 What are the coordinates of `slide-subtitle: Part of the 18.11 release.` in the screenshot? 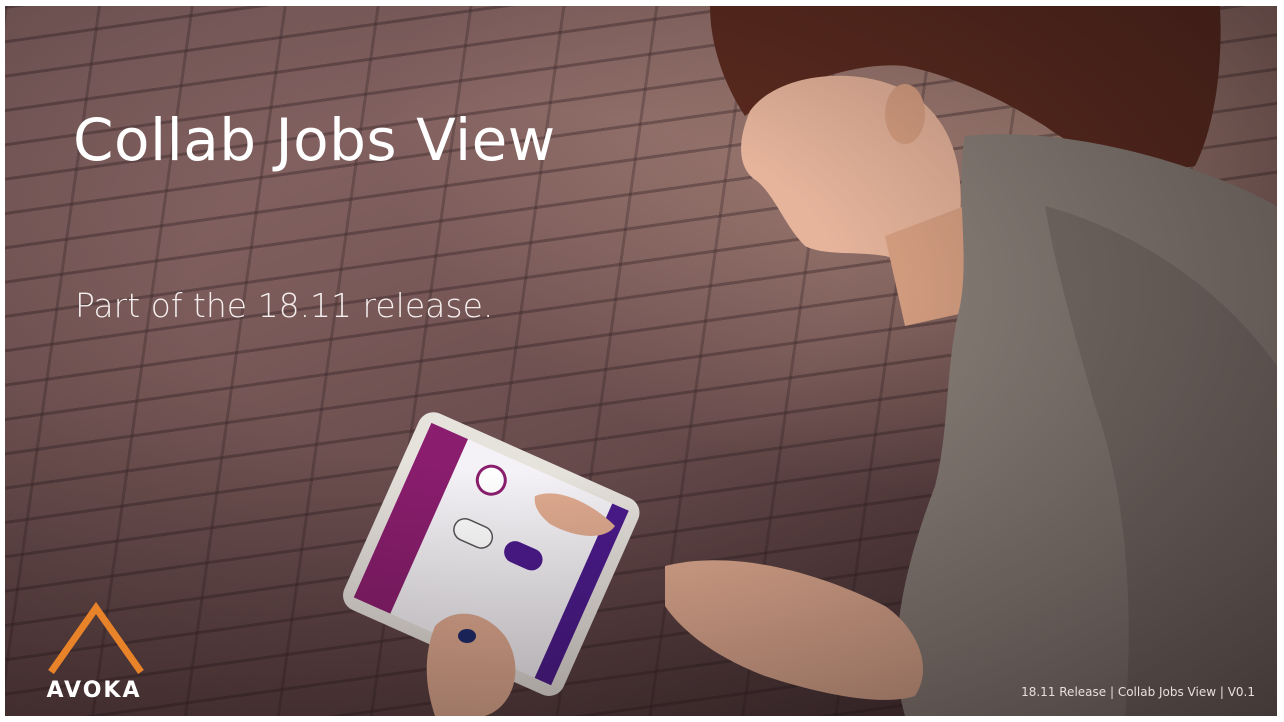 It's located at (284, 305).